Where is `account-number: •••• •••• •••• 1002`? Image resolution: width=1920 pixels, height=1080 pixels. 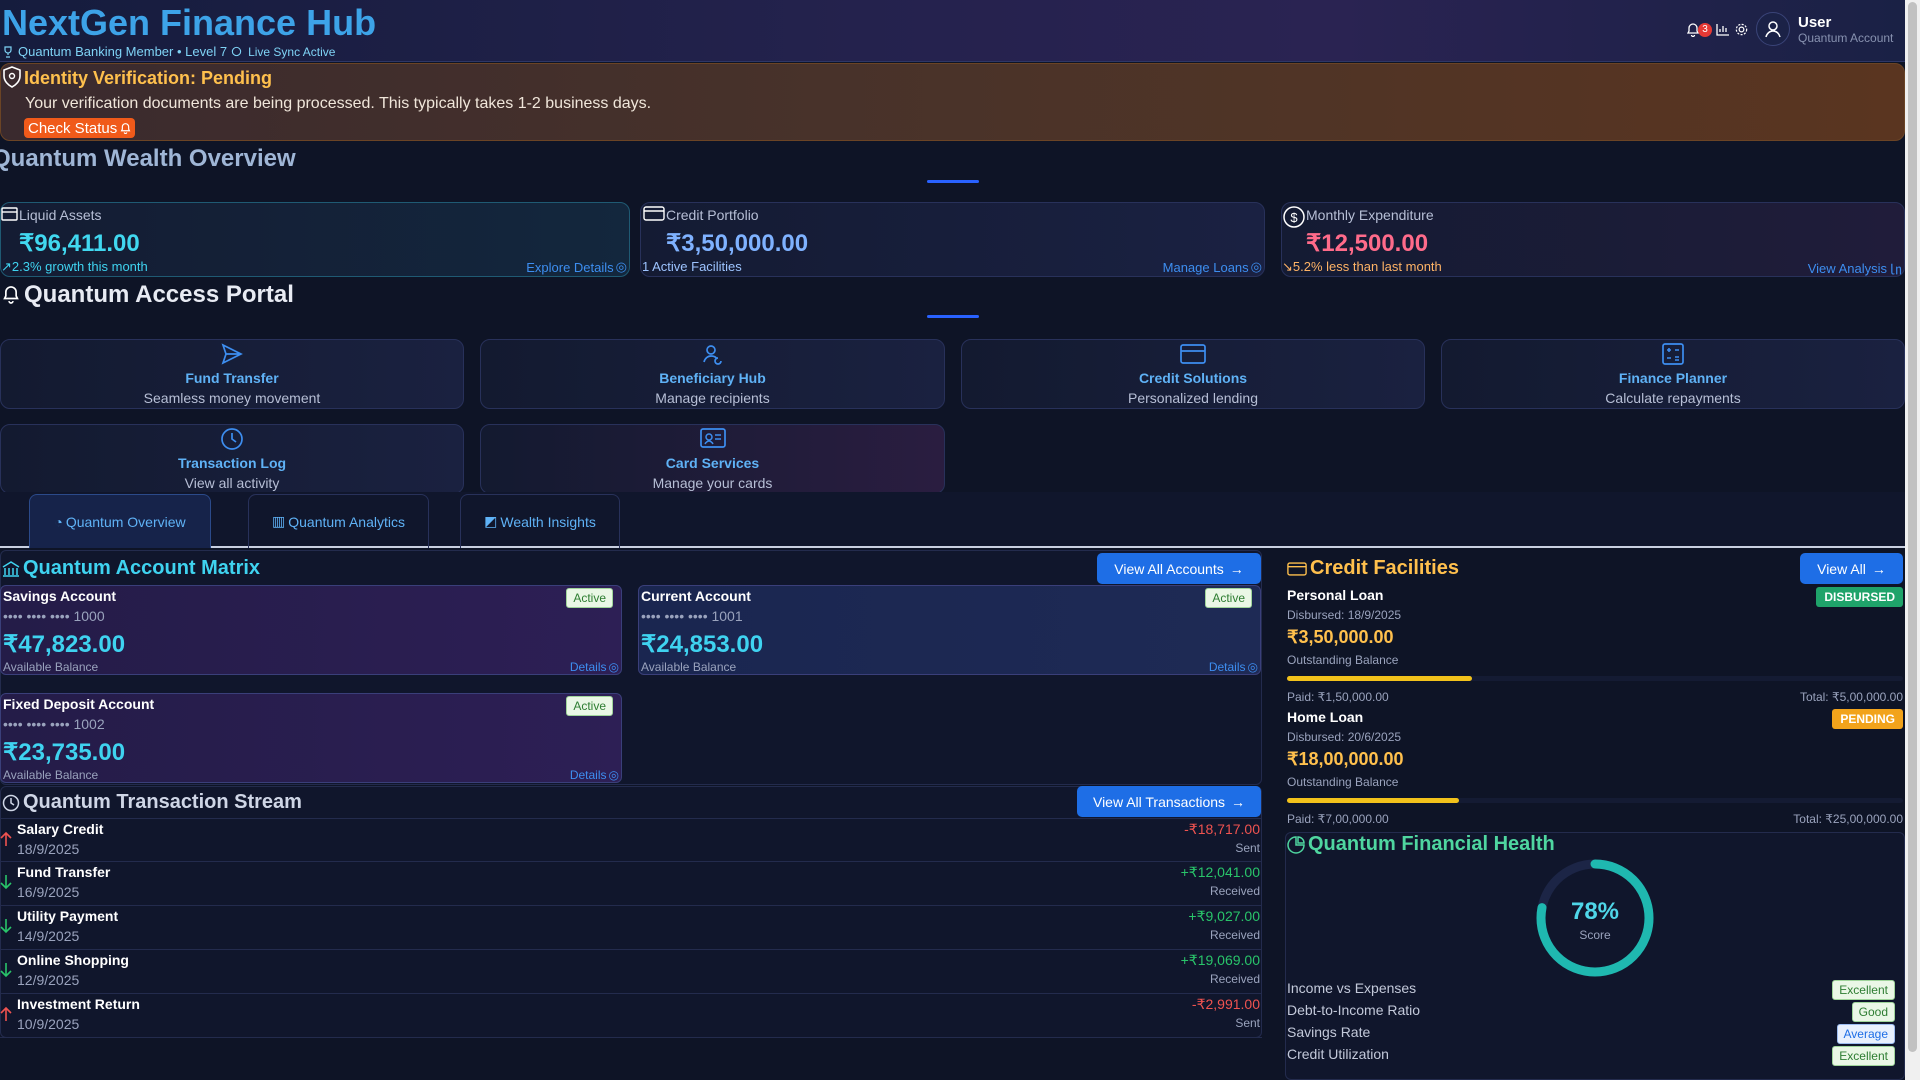
account-number: •••• •••• •••• 1002 is located at coordinates (54, 724).